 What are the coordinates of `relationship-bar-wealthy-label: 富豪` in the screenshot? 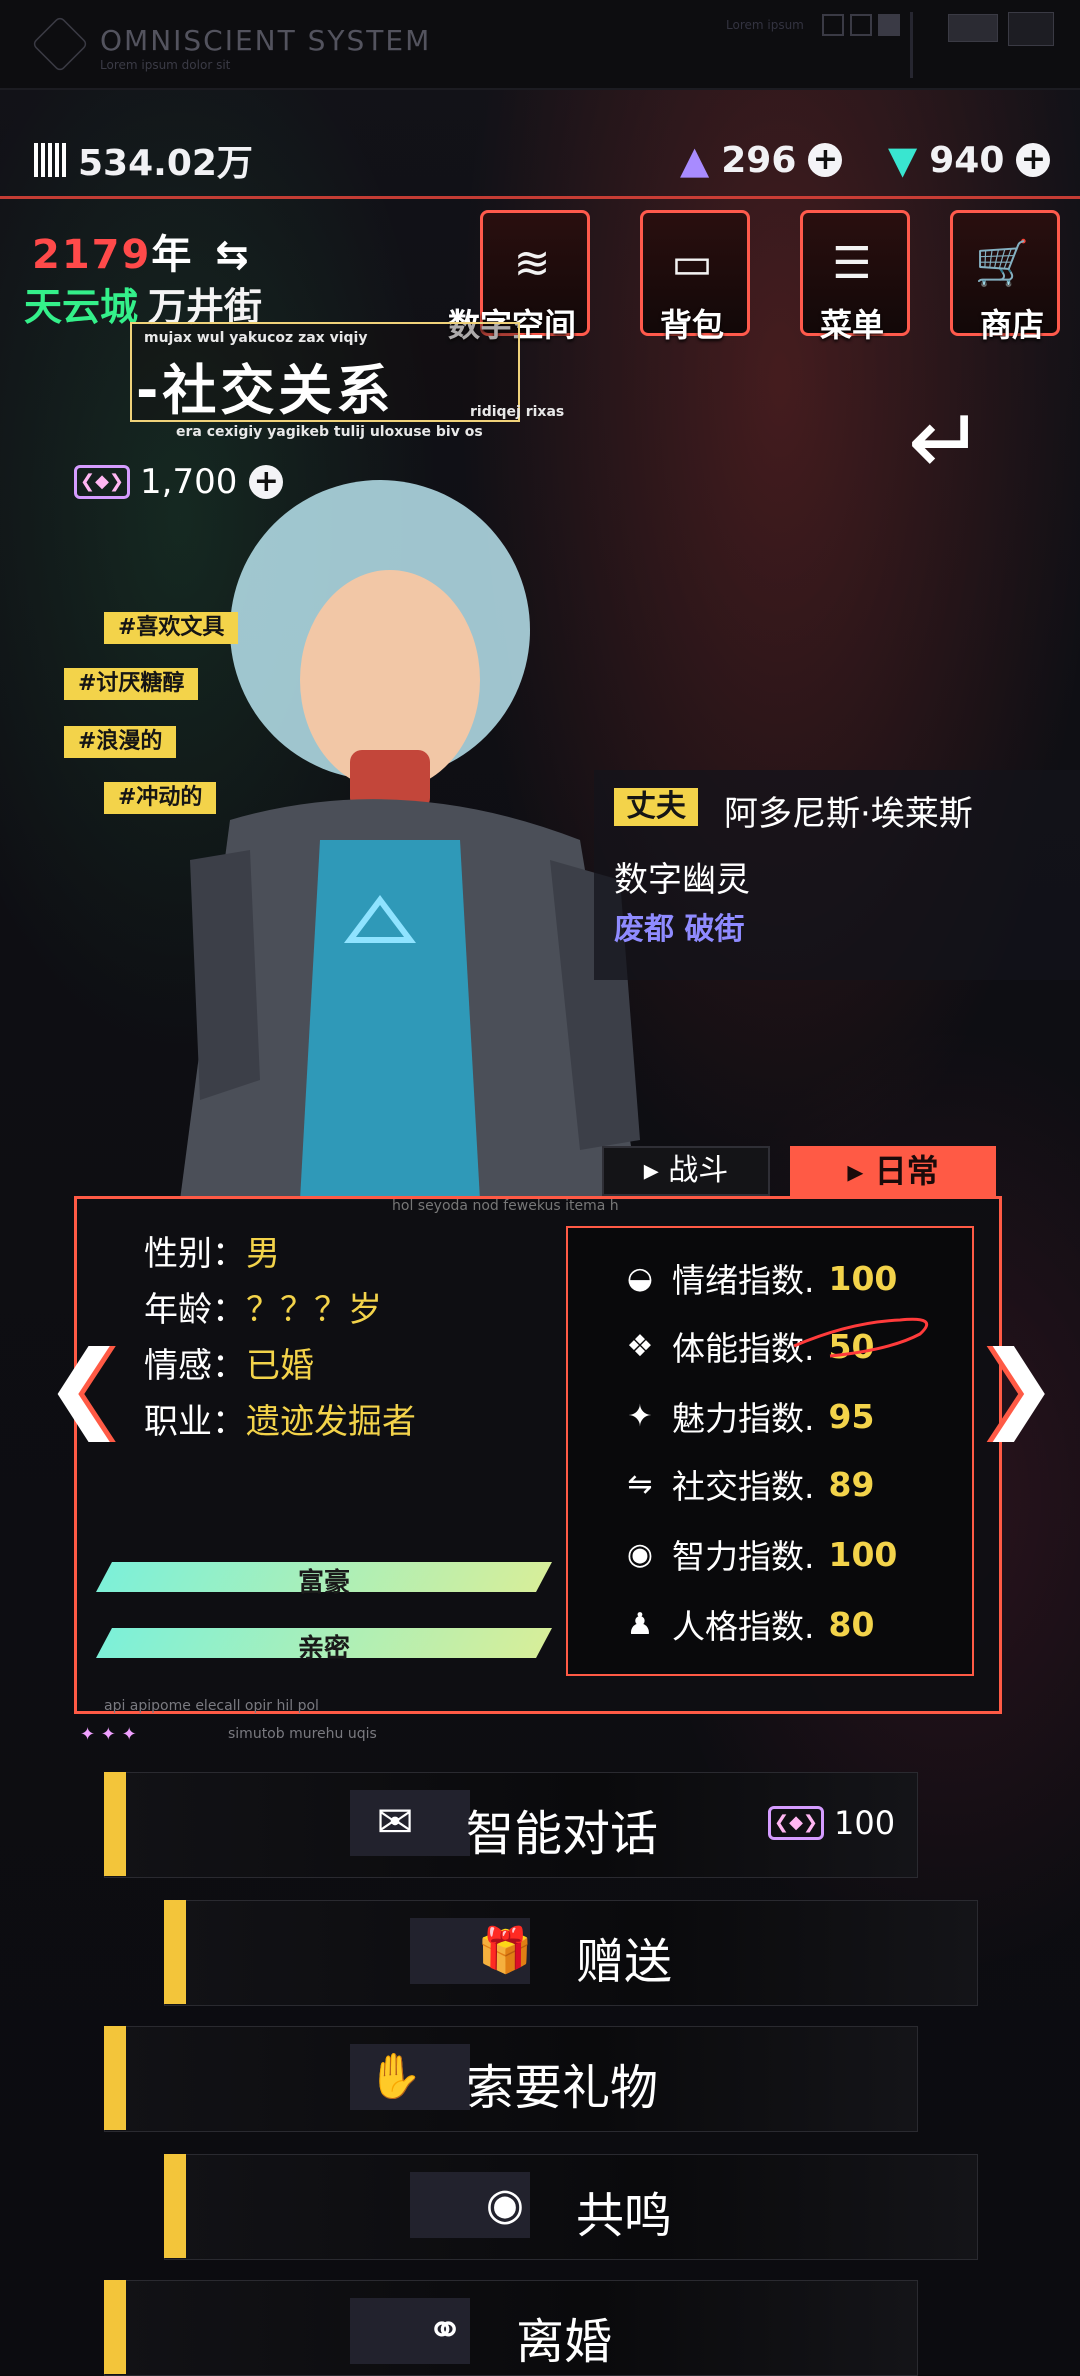 It's located at (323, 1583).